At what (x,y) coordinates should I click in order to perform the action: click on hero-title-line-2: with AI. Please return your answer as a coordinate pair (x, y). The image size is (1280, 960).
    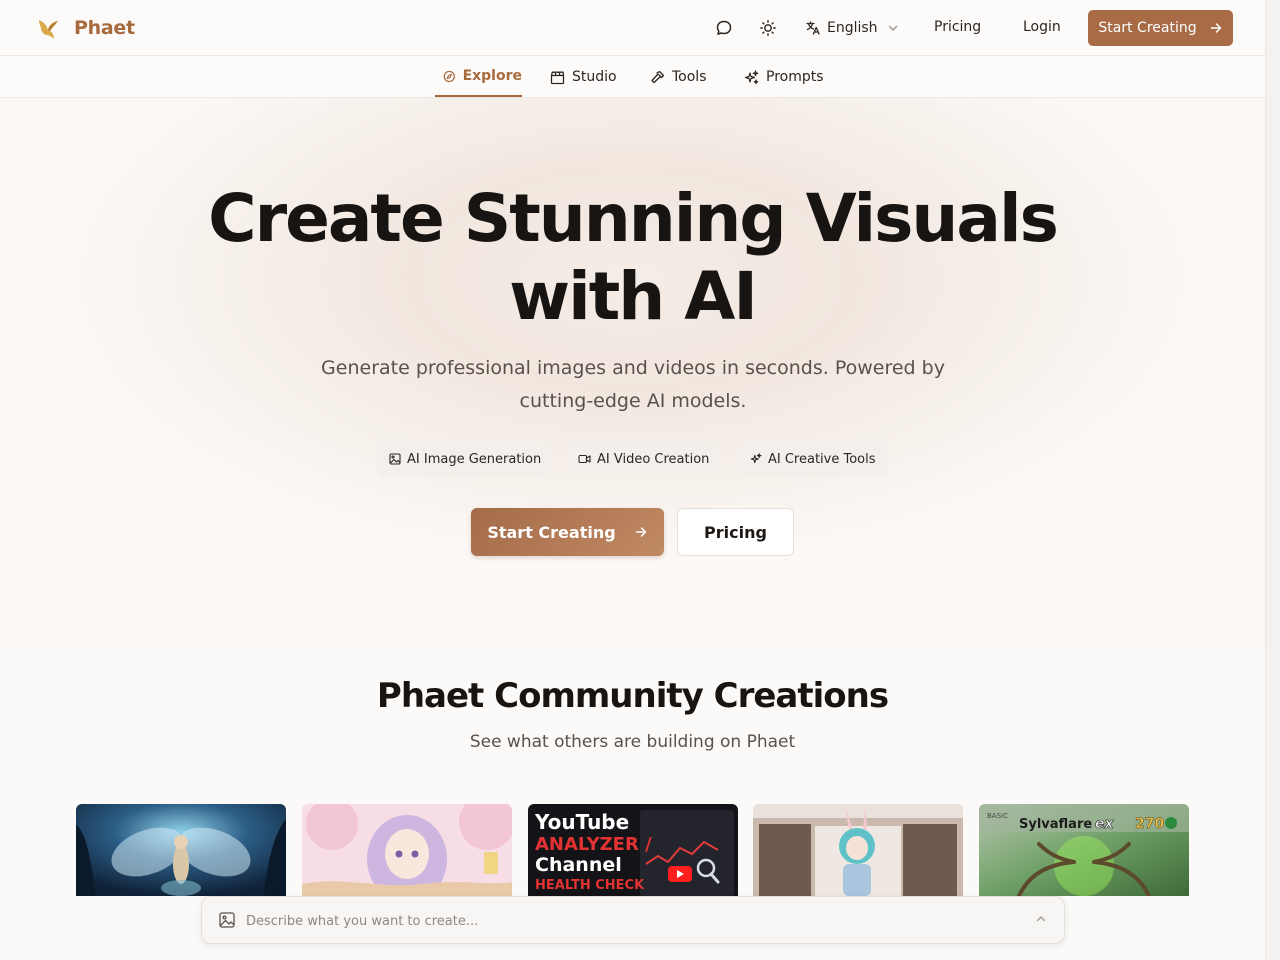
    Looking at the image, I should click on (633, 296).